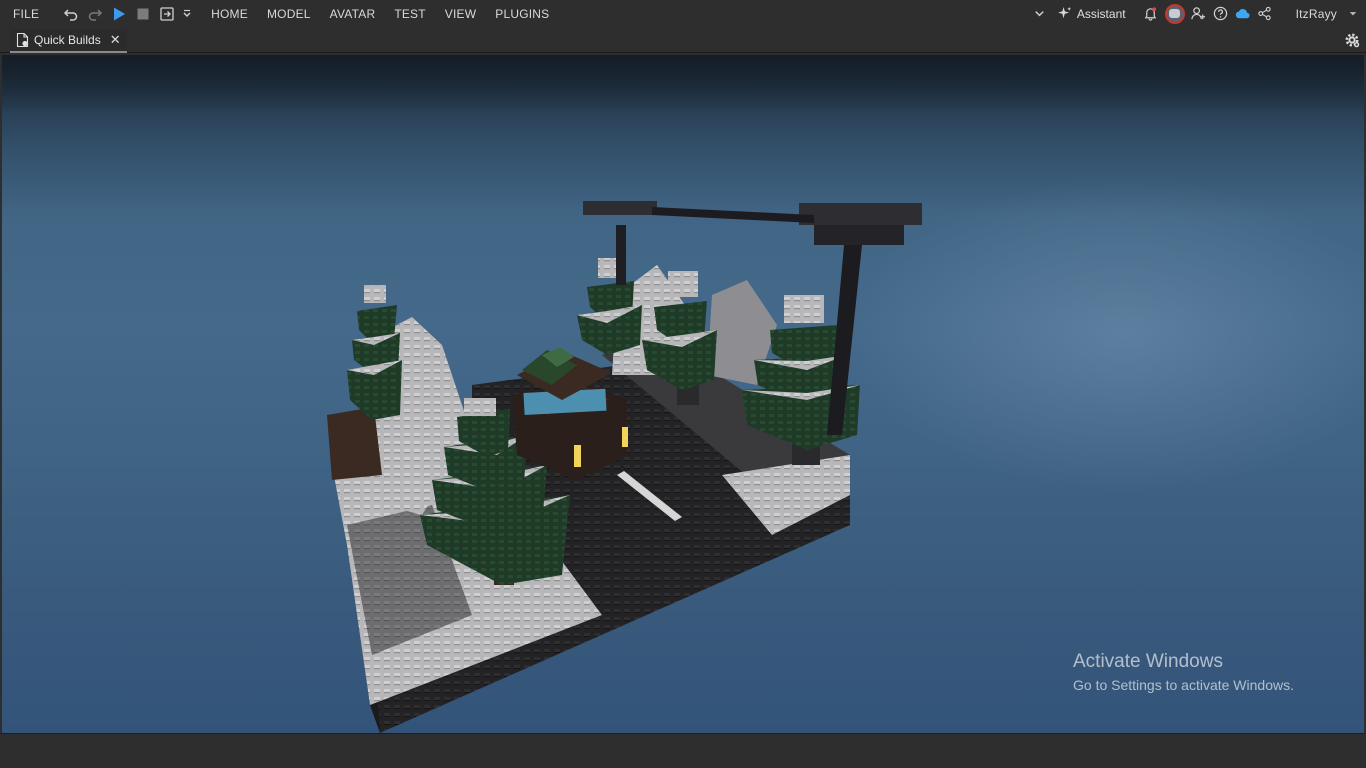 The height and width of the screenshot is (768, 1366). I want to click on document-tab-bar: Quick Builds ✕, so click(683, 40).